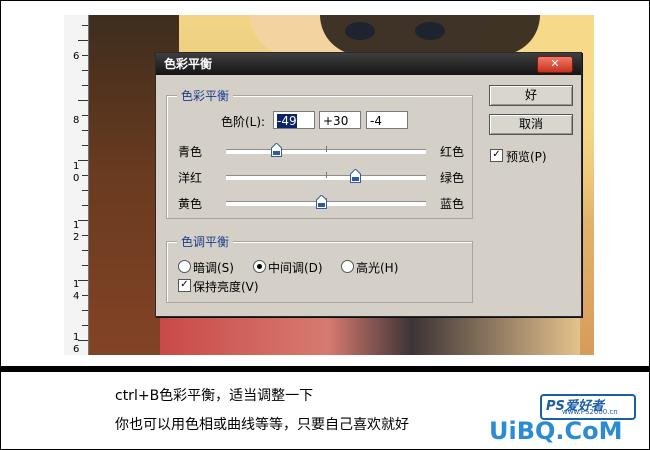  I want to click on blue-label: 蓝色, so click(452, 204).